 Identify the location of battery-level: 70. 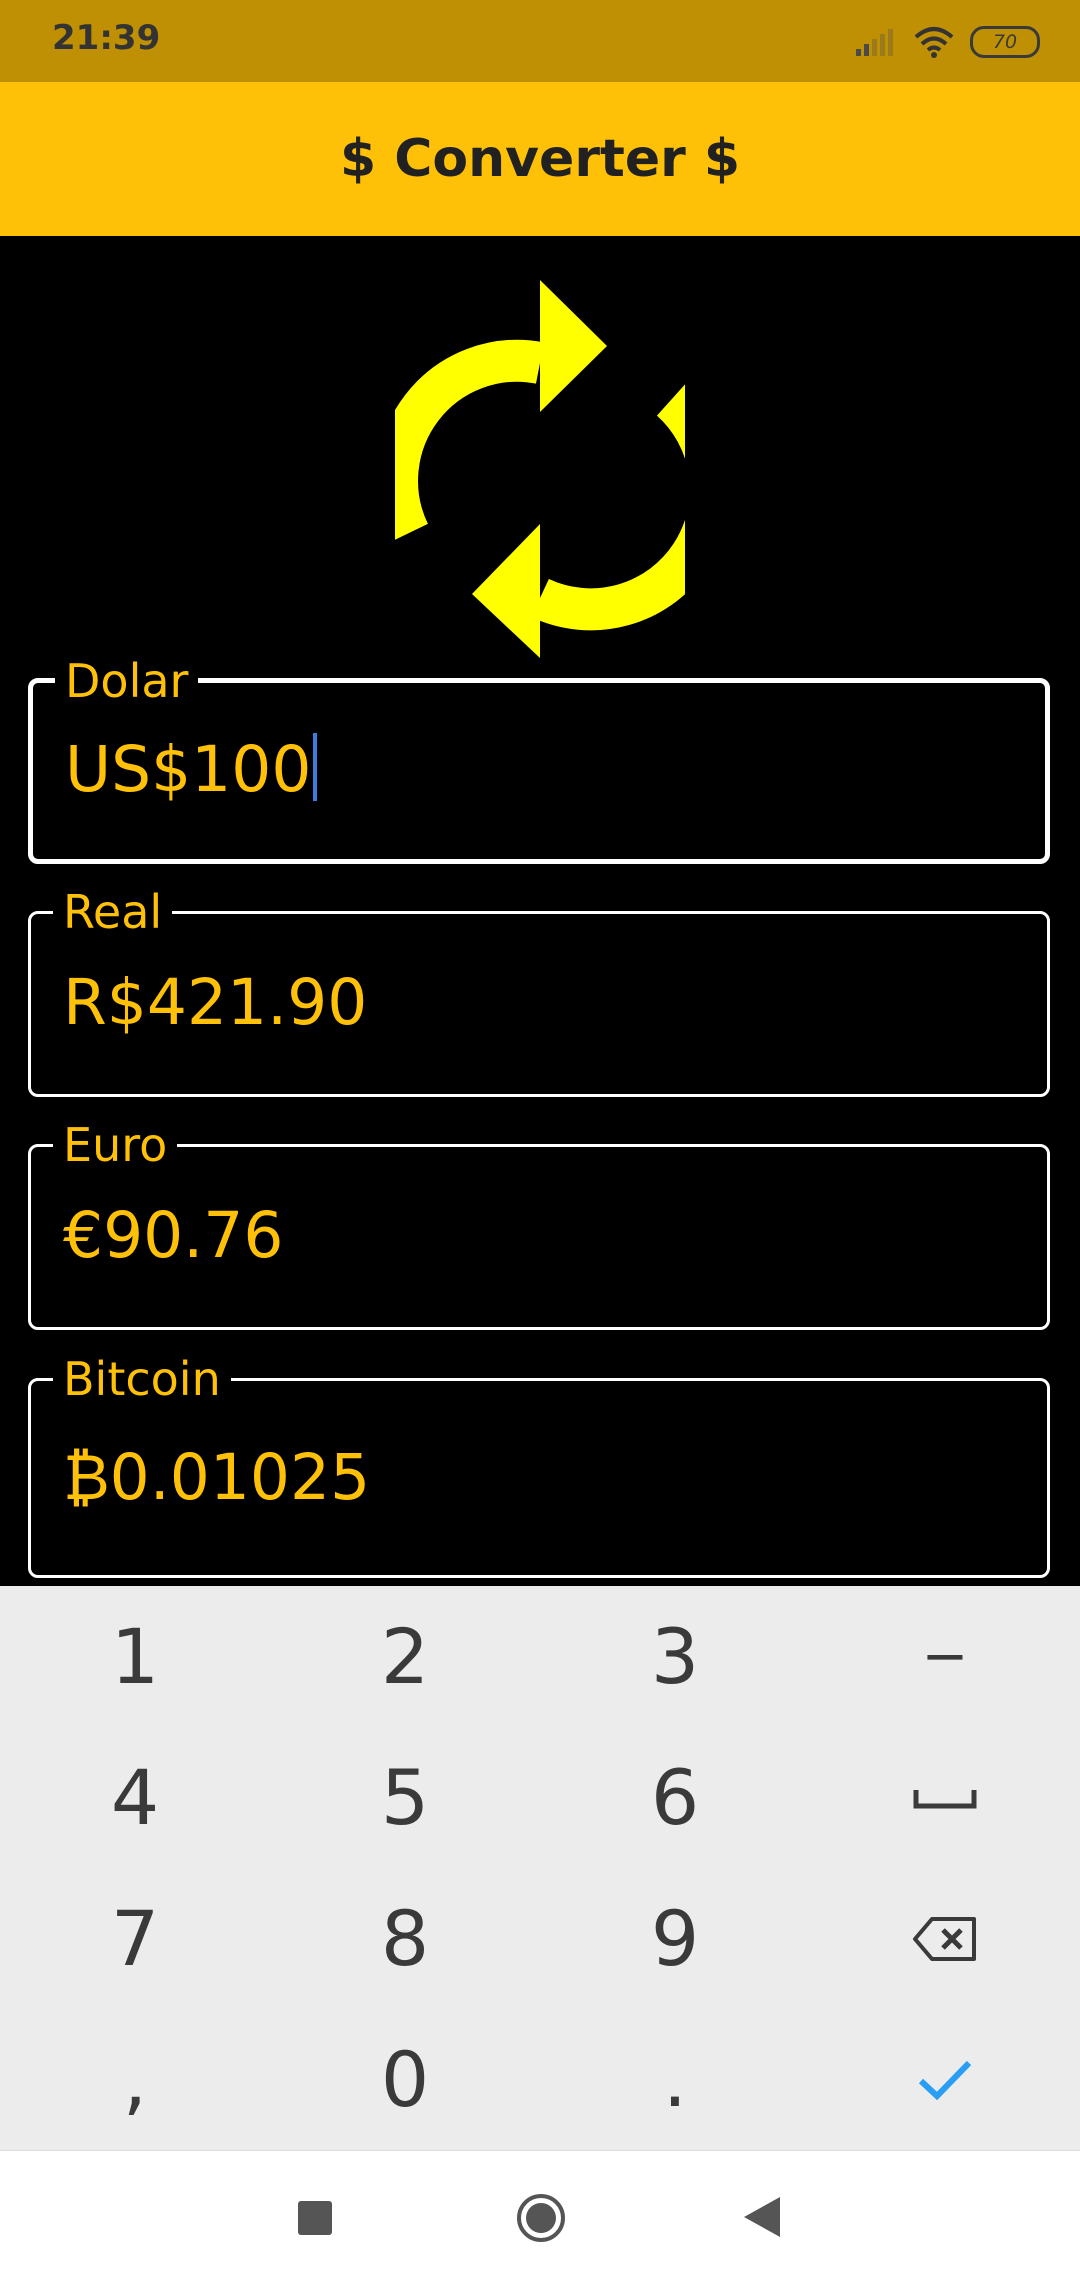
(1005, 42).